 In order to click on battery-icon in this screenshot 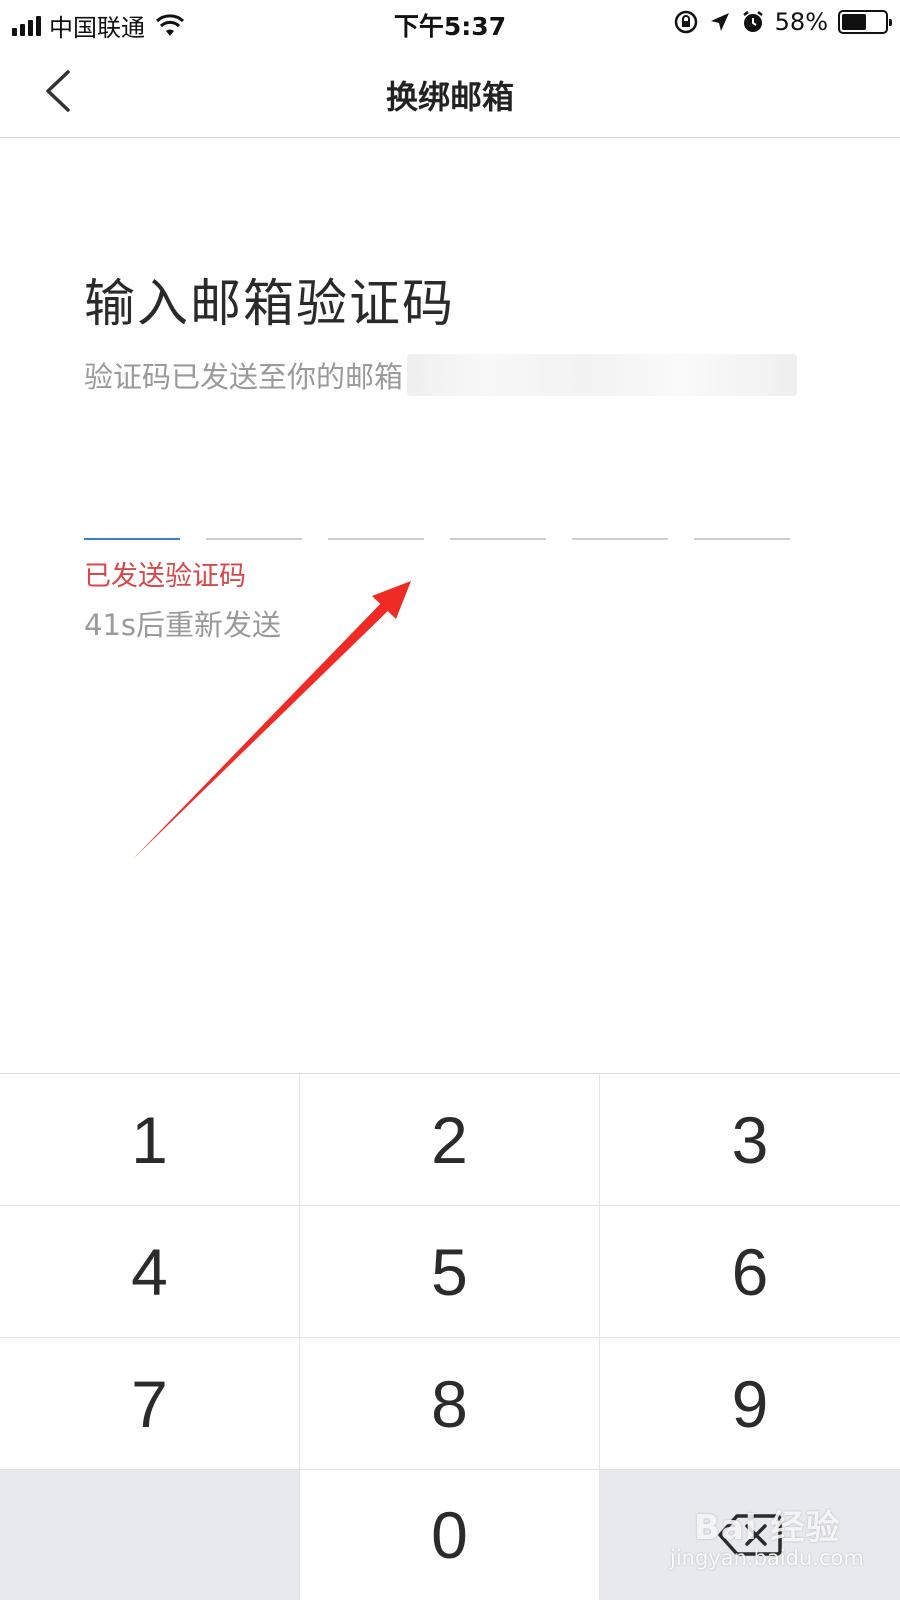, I will do `click(865, 22)`.